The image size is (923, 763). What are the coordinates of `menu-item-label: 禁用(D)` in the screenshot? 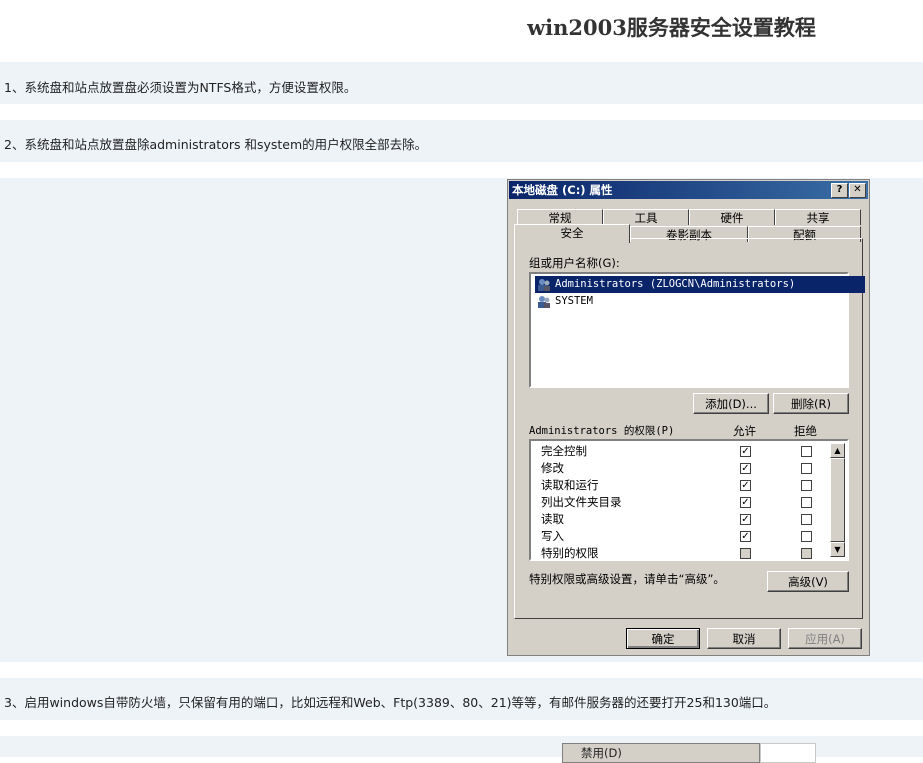 It's located at (601, 753).